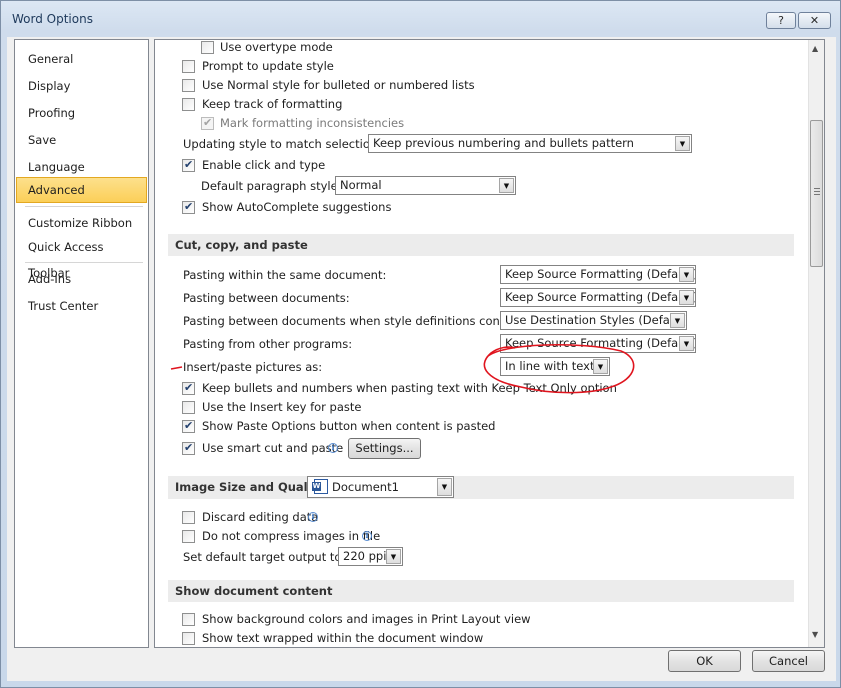 The width and height of the screenshot is (841, 688). I want to click on prompt-update-style-checkbox, so click(188, 66).